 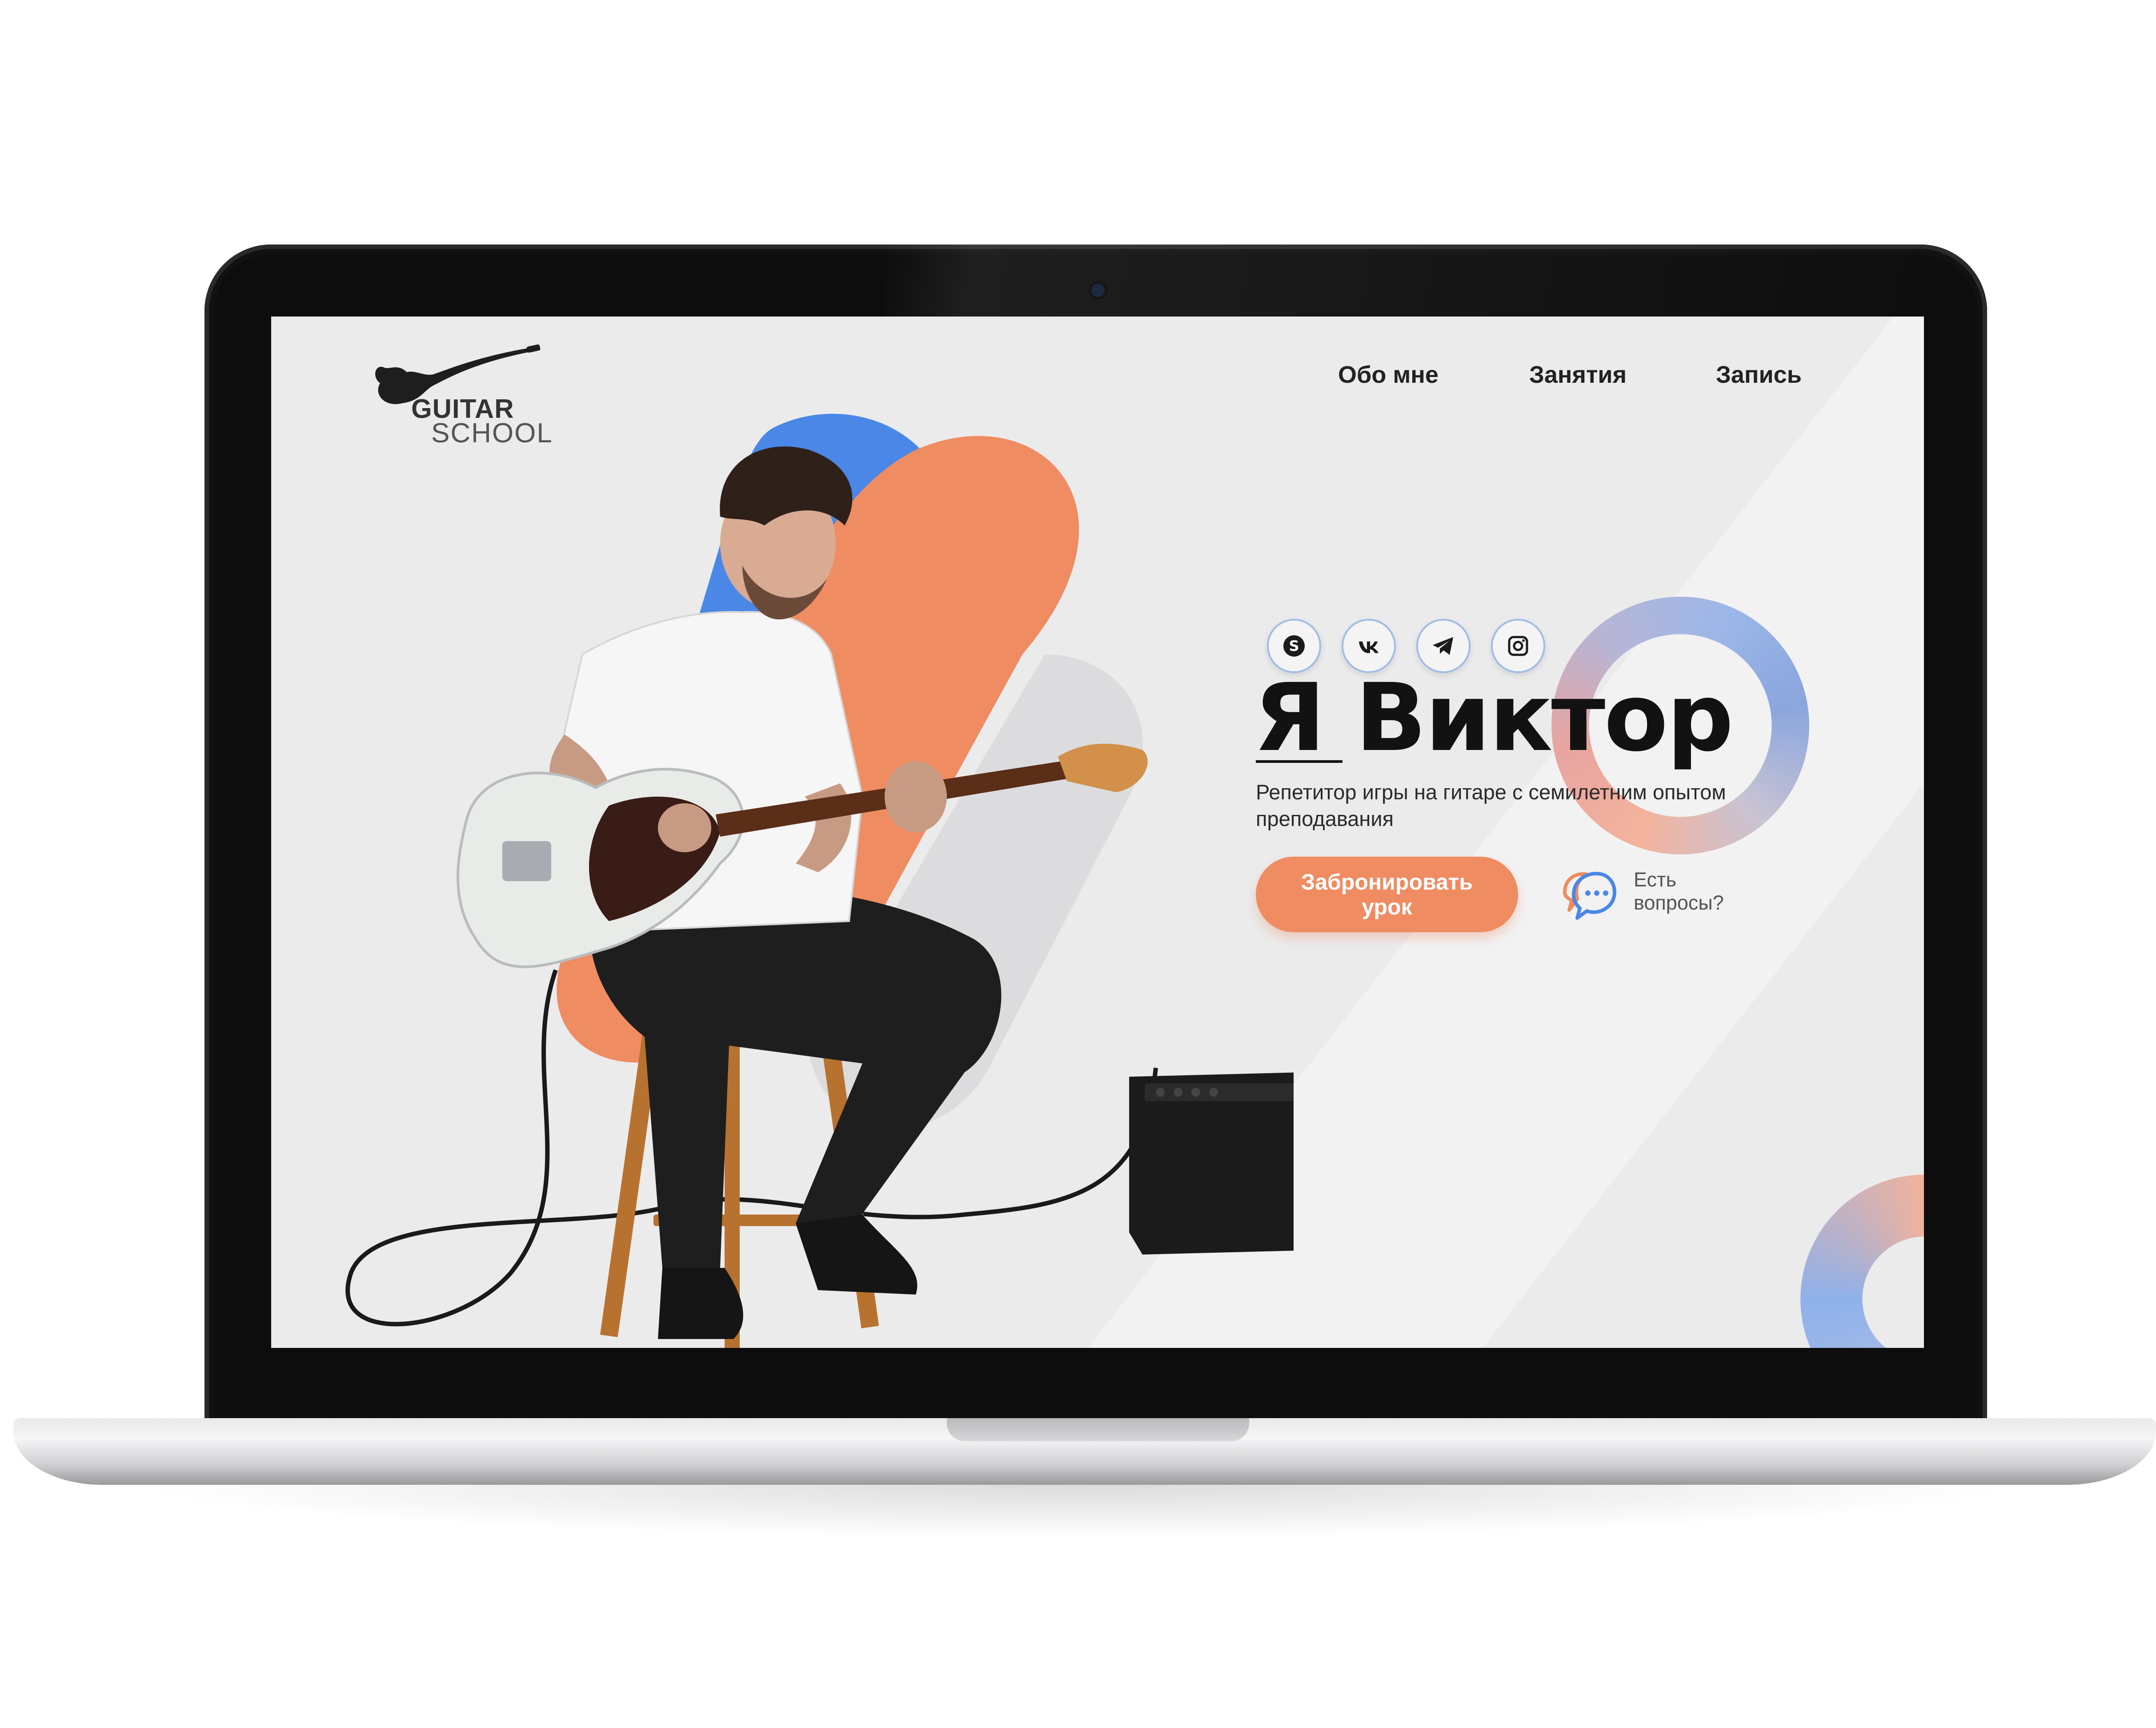 I want to click on lid-glare, so click(x=1436, y=282).